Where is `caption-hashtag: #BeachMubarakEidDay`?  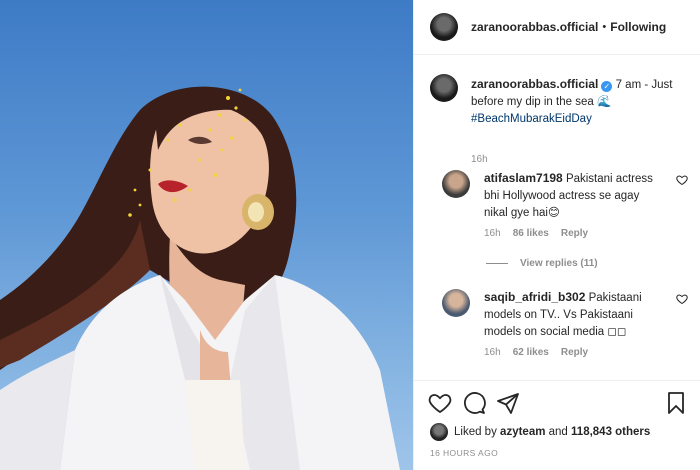 caption-hashtag: #BeachMubarakEidDay is located at coordinates (531, 119).